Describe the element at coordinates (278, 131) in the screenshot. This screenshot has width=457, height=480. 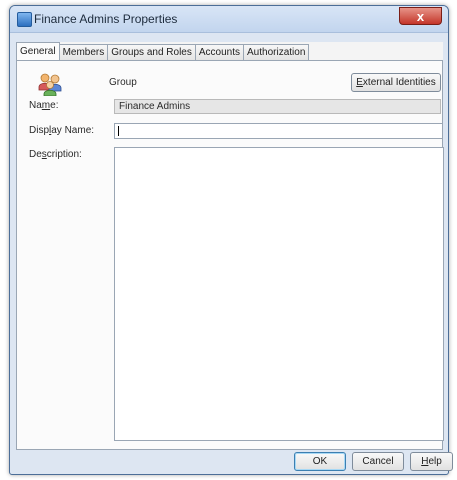
I see `display-name-input` at that location.